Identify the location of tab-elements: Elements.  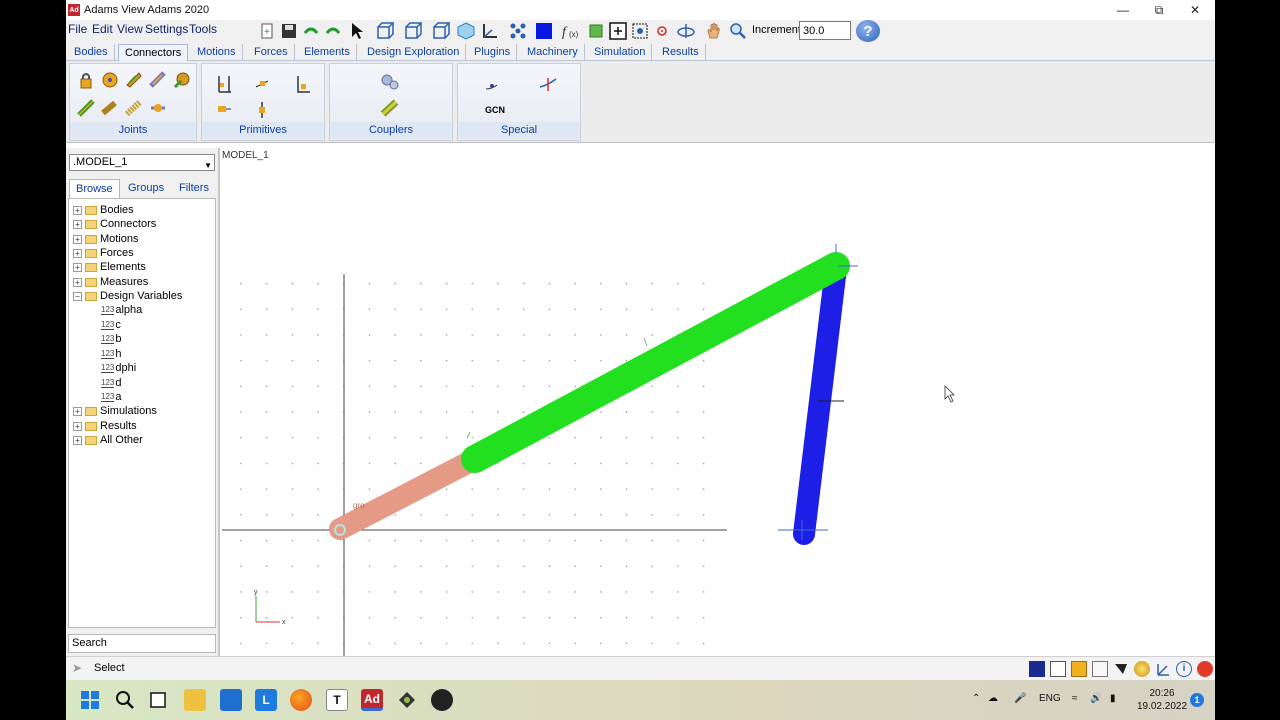
(327, 52).